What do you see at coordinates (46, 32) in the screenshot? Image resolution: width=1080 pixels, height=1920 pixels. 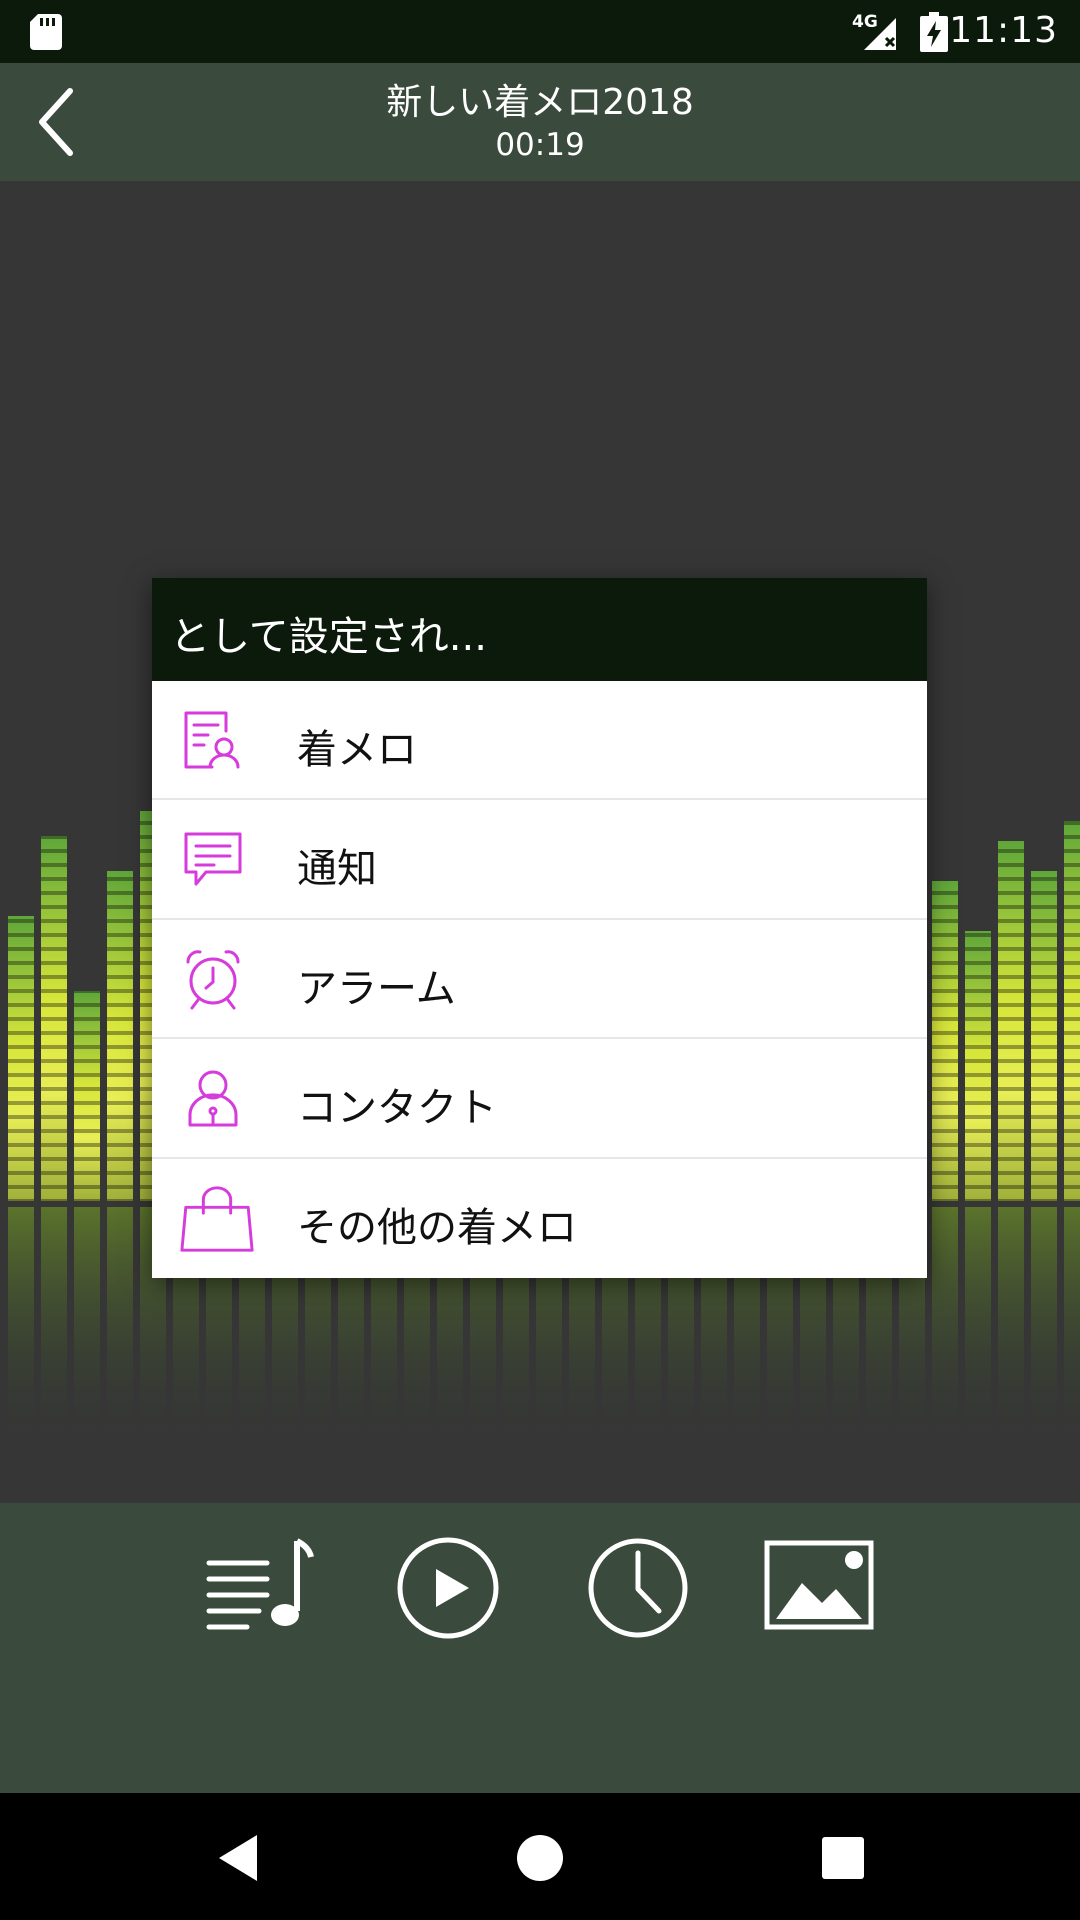 I see `sd-card-icon` at bounding box center [46, 32].